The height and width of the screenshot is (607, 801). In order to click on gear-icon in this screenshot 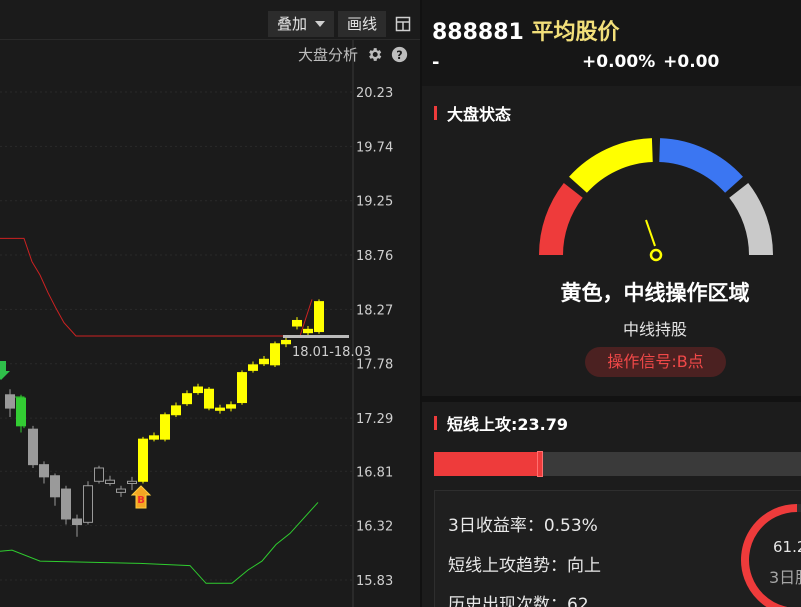, I will do `click(375, 54)`.